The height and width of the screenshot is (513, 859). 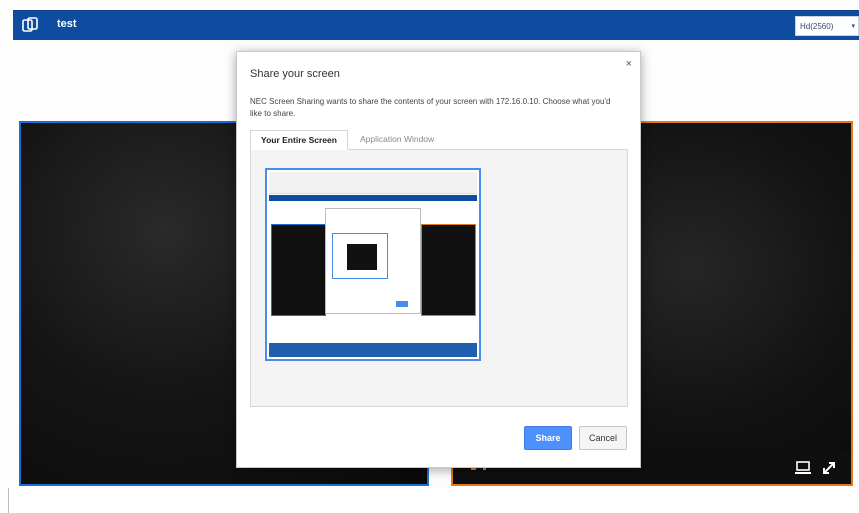 I want to click on screen-icon, so click(x=803, y=468).